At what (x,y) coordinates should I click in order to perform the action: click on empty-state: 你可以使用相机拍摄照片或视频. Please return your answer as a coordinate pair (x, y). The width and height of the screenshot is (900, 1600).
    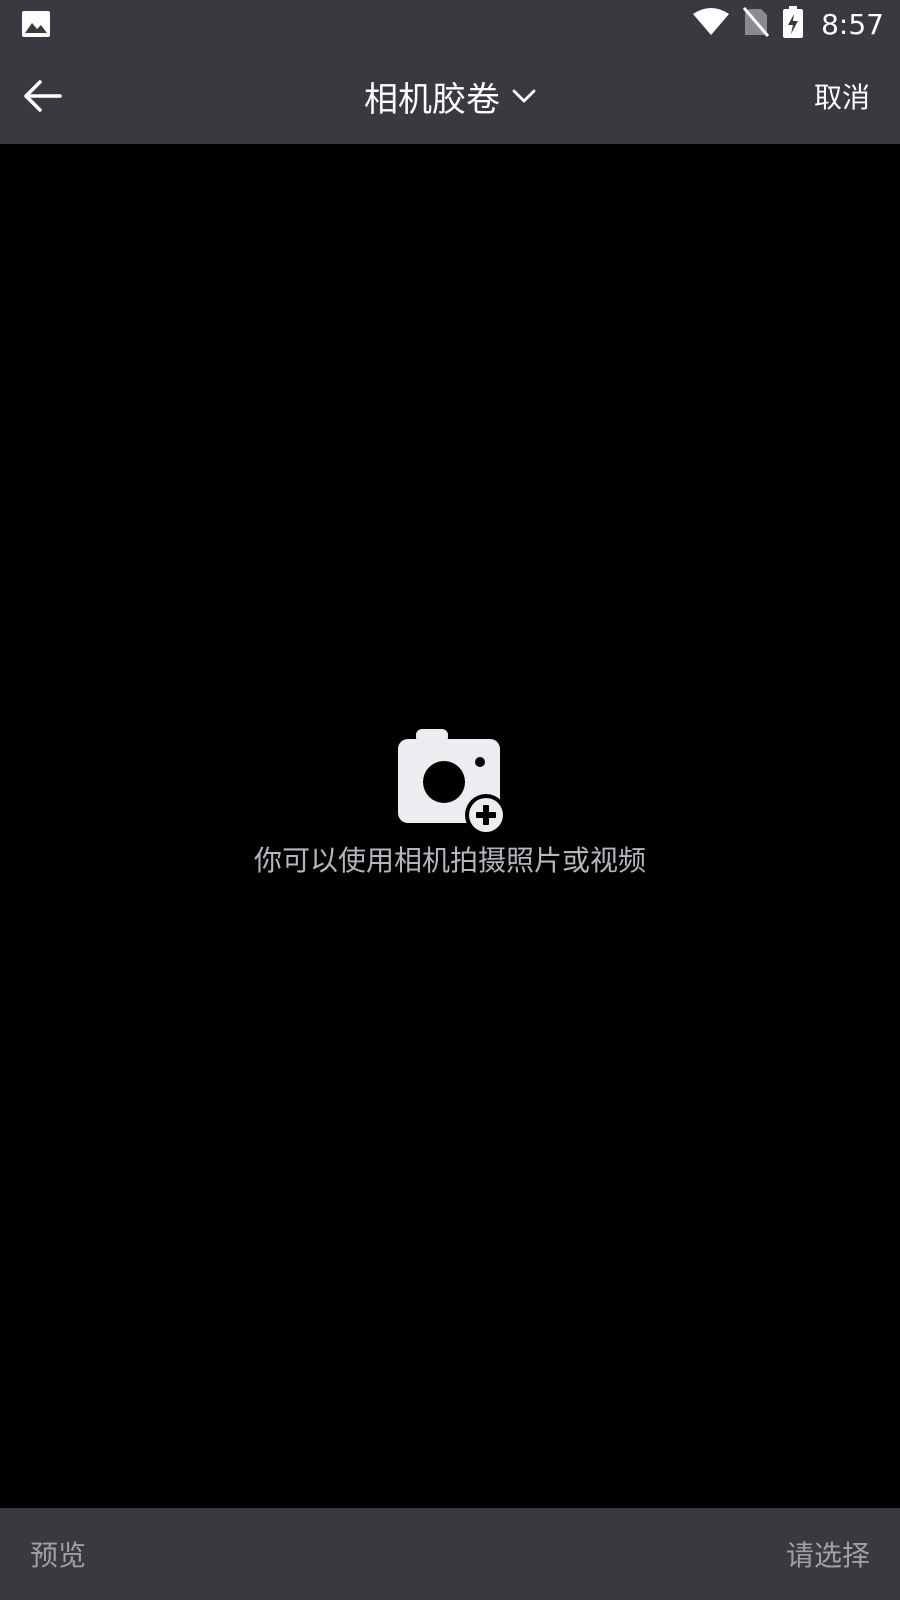
    Looking at the image, I should click on (450, 804).